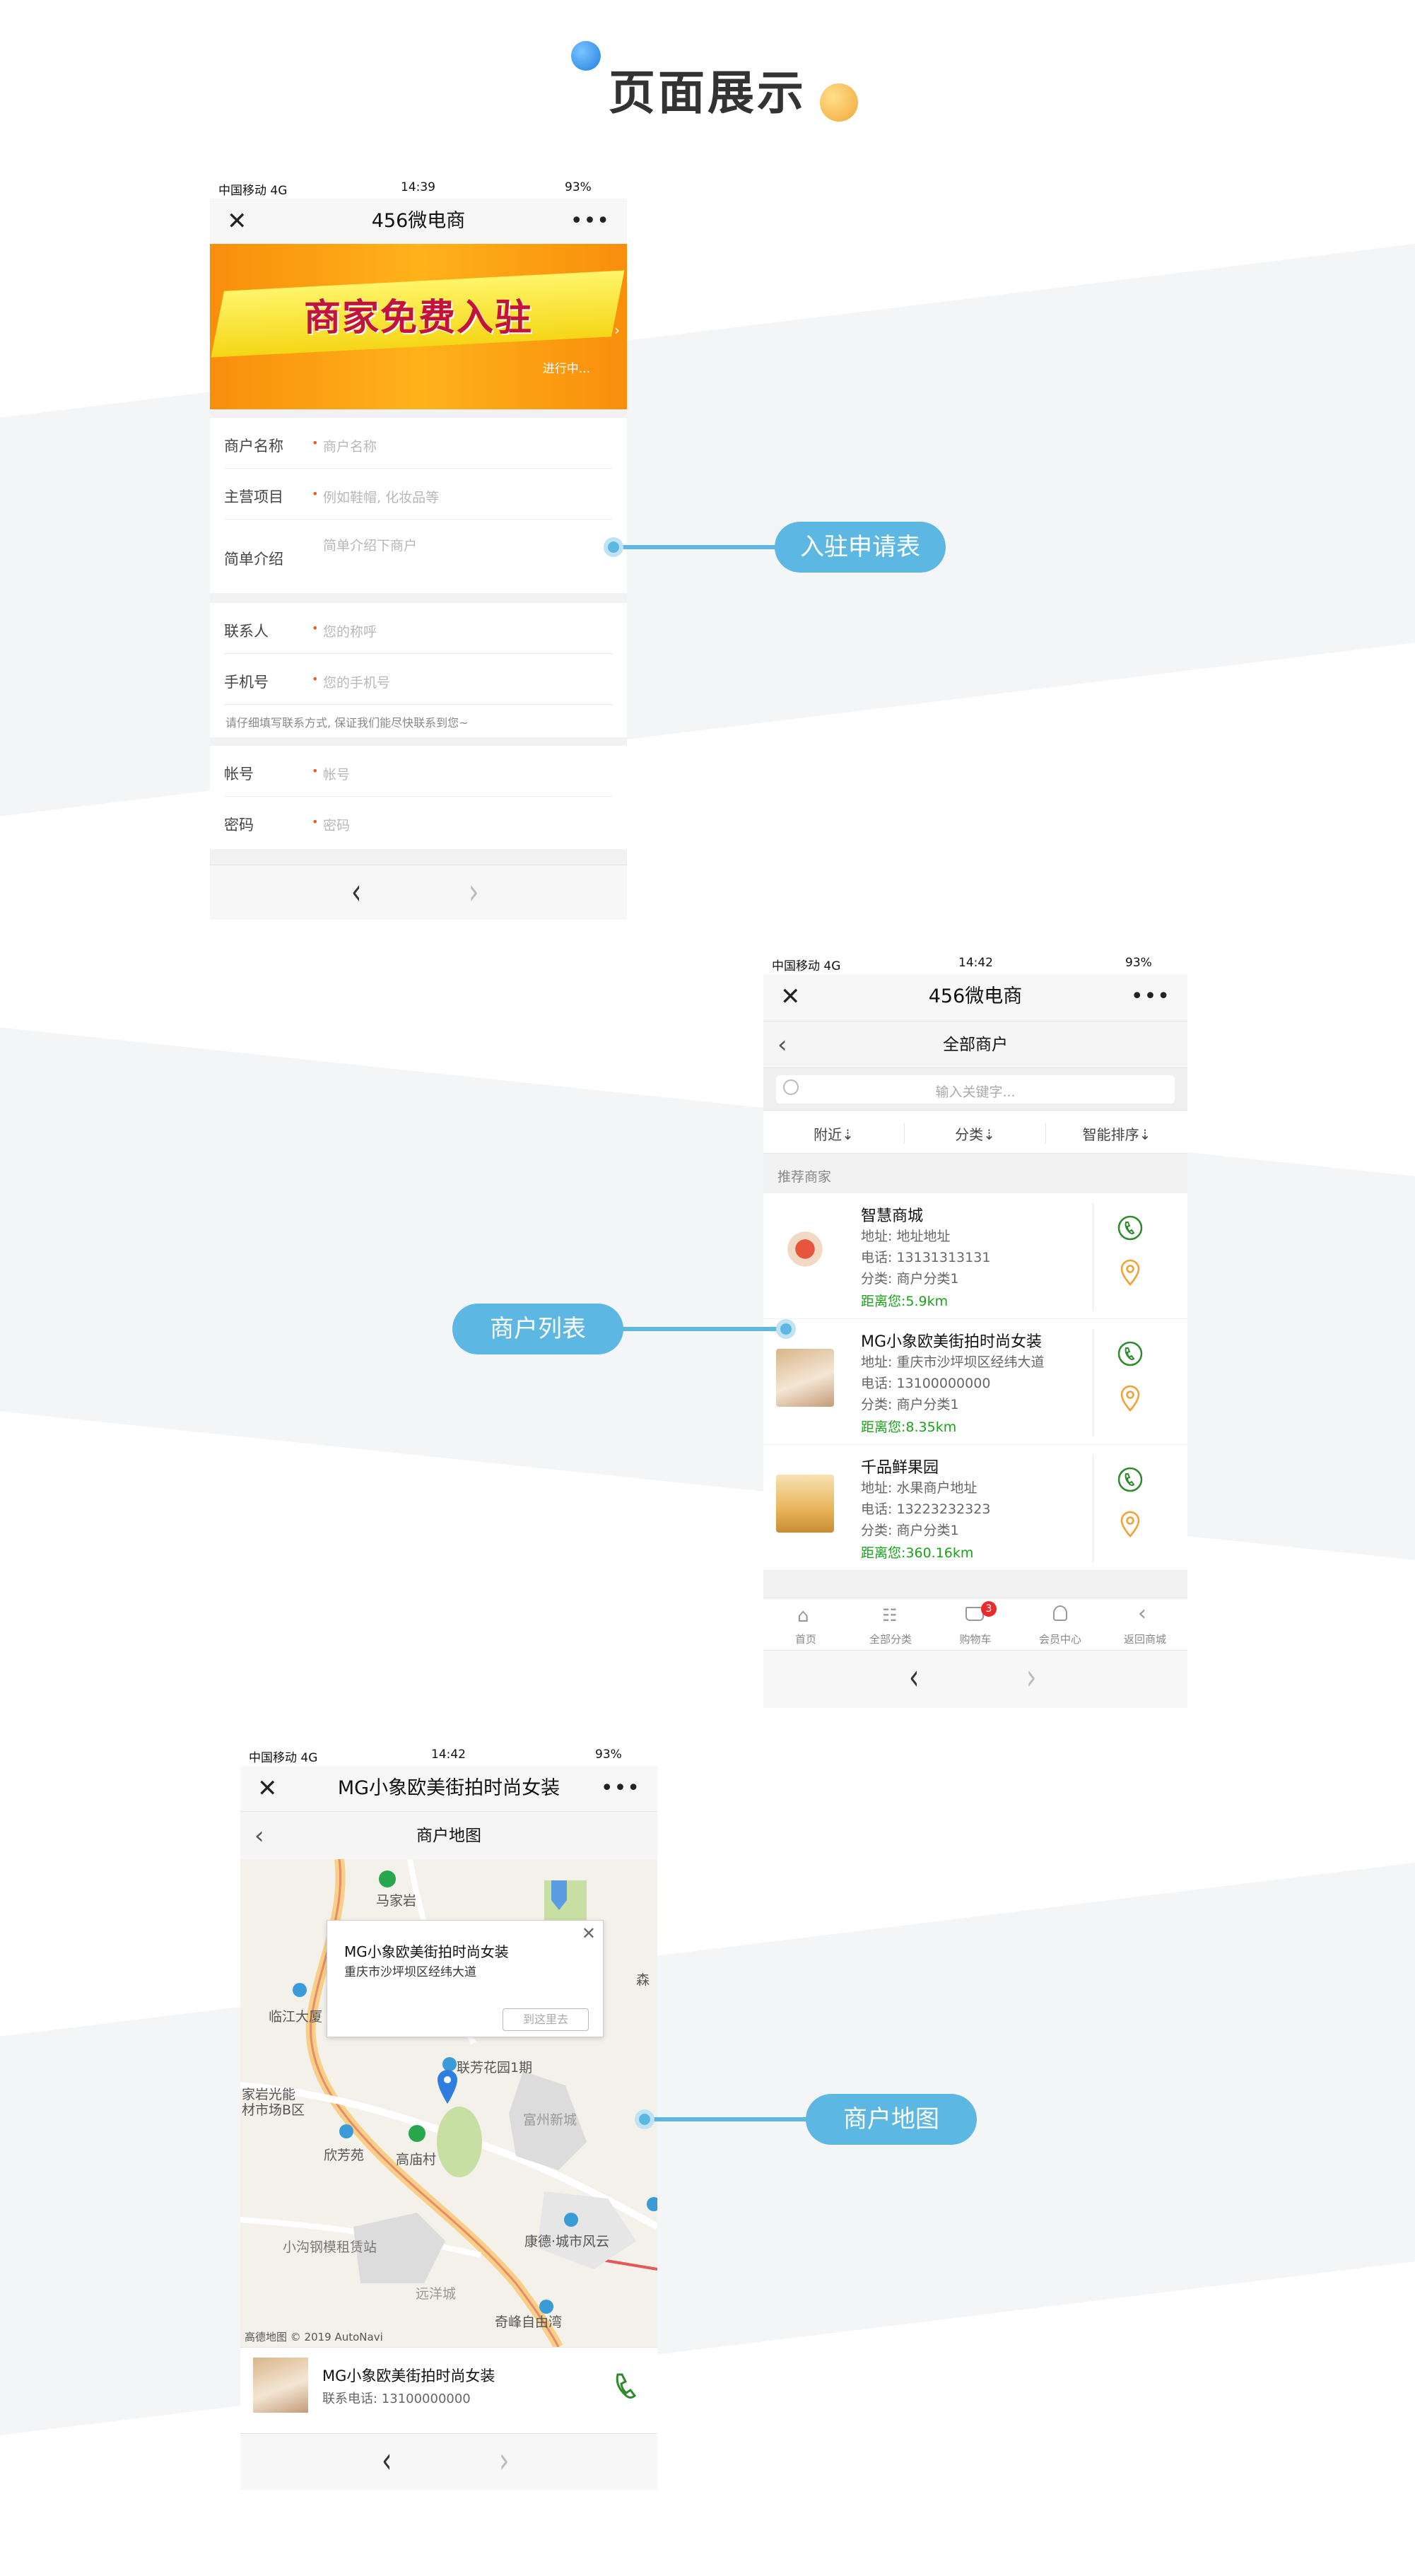 This screenshot has height=2576, width=1415. I want to click on map-info-popup: ✕ MG小象欧美街拍时尚女装 重庆市沙坪坝区经纬大道 到这里去, so click(465, 1978).